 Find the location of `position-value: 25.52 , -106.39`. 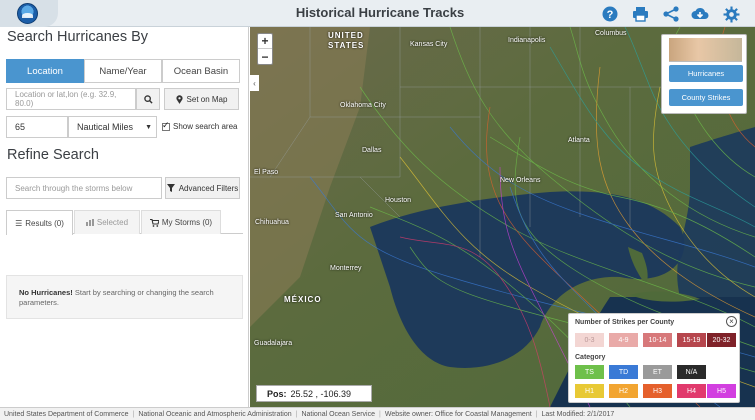

position-value: 25.52 , -106.39 is located at coordinates (321, 393).